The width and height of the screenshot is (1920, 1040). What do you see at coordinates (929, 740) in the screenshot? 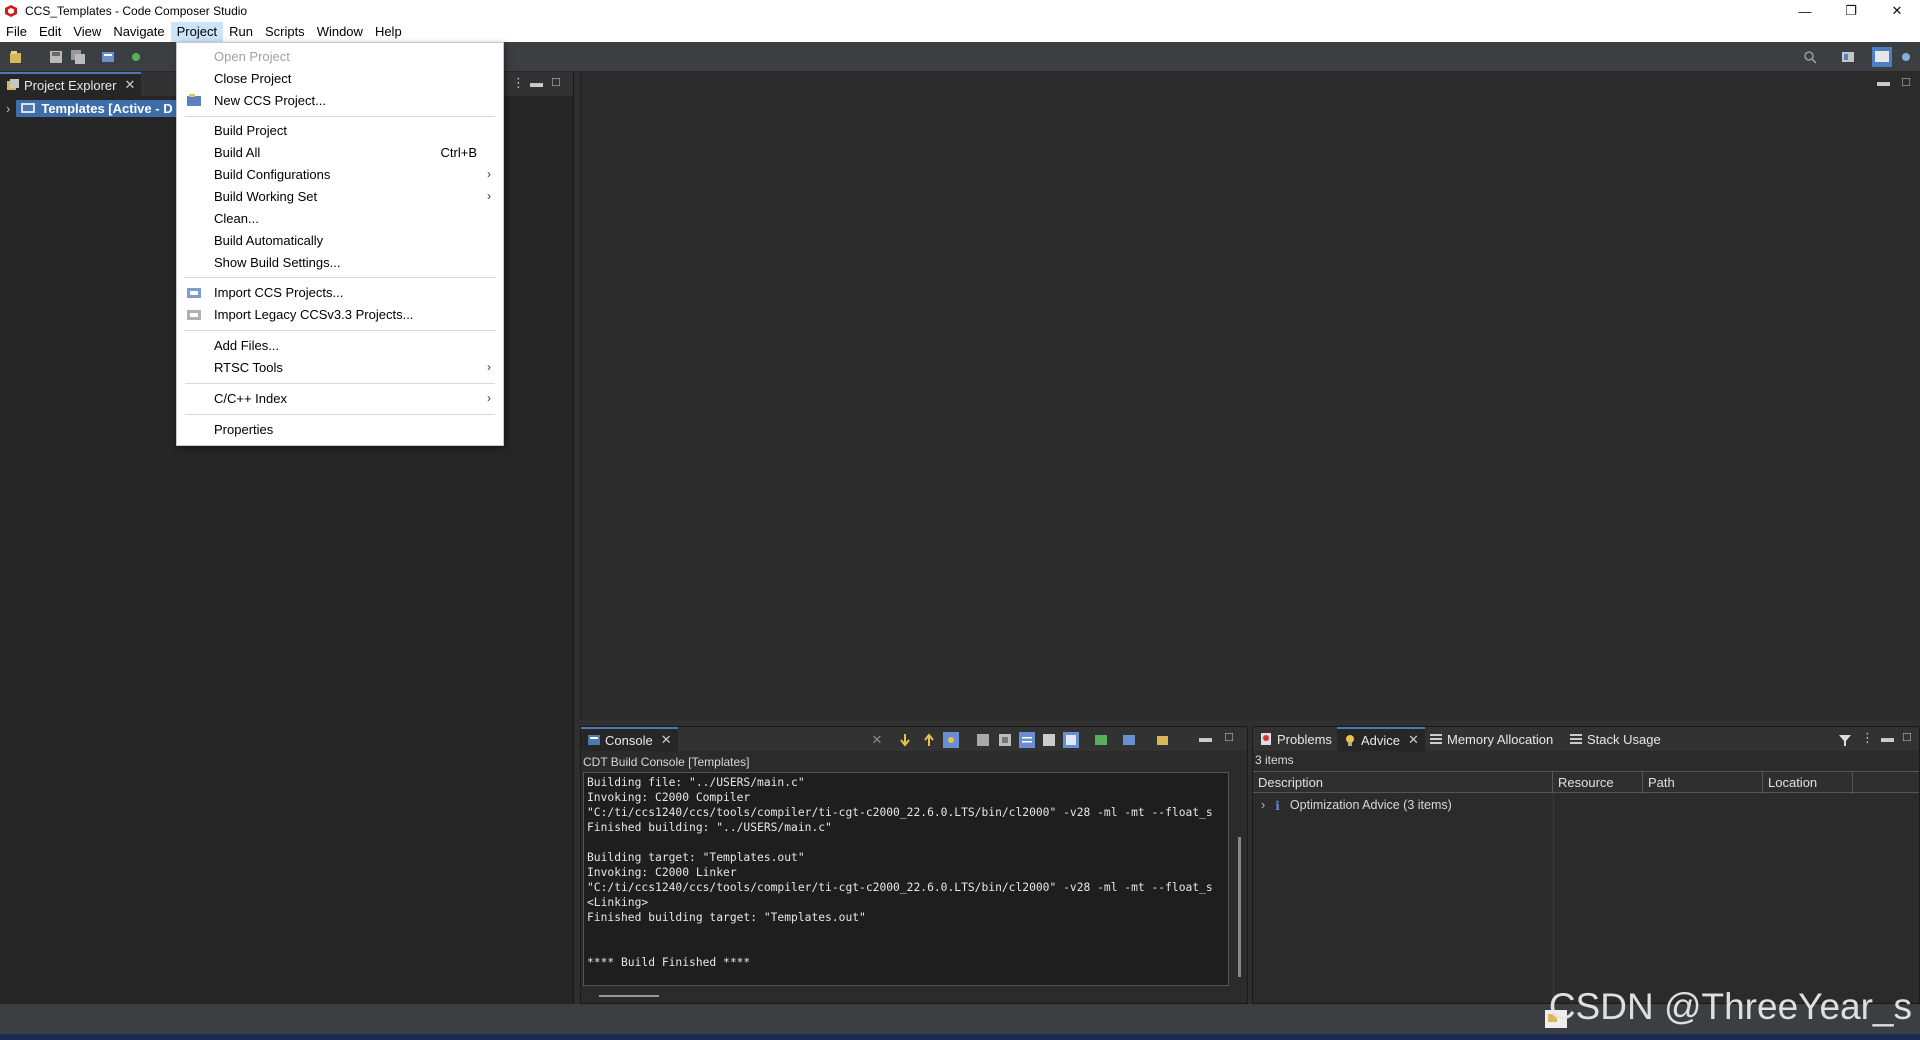
I see `previous-error-icon` at bounding box center [929, 740].